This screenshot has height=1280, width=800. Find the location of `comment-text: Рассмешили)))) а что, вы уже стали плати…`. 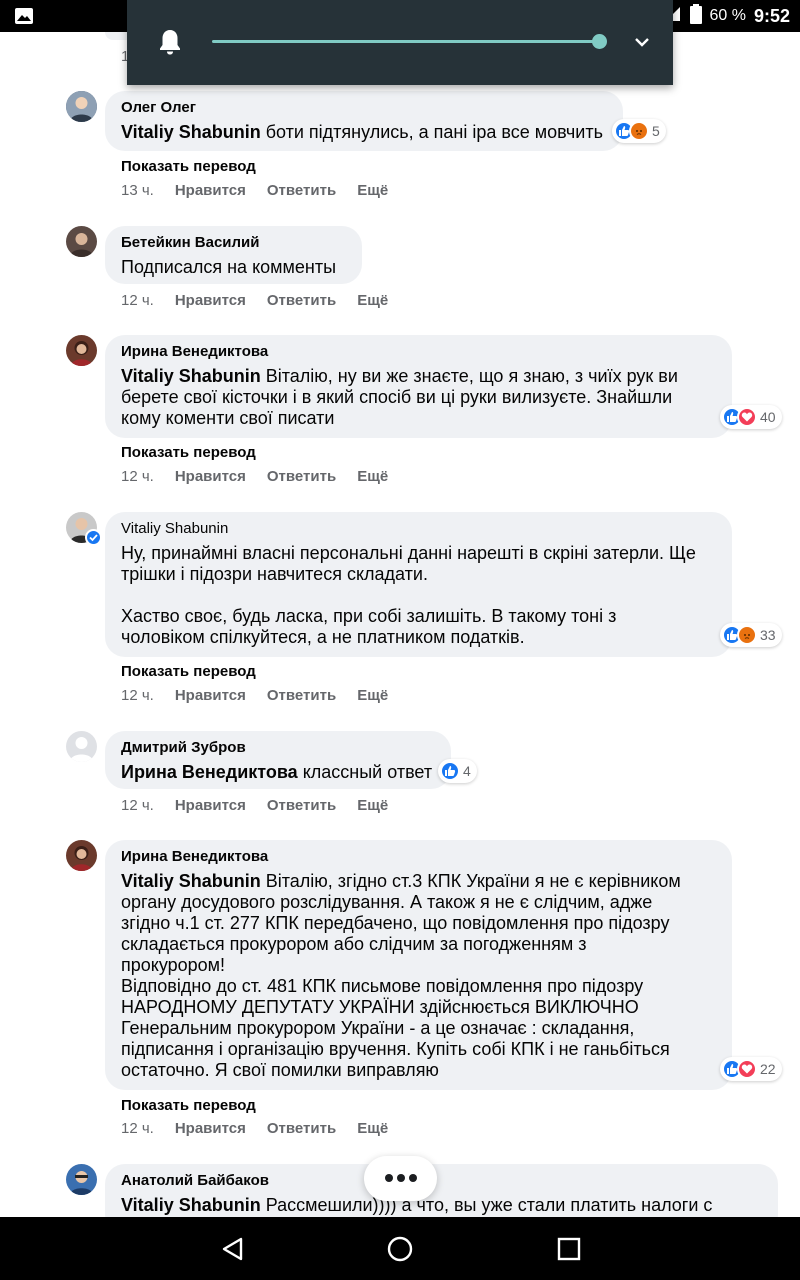

comment-text: Рассмешили)))) а что, вы уже стали плати… is located at coordinates (486, 1205).